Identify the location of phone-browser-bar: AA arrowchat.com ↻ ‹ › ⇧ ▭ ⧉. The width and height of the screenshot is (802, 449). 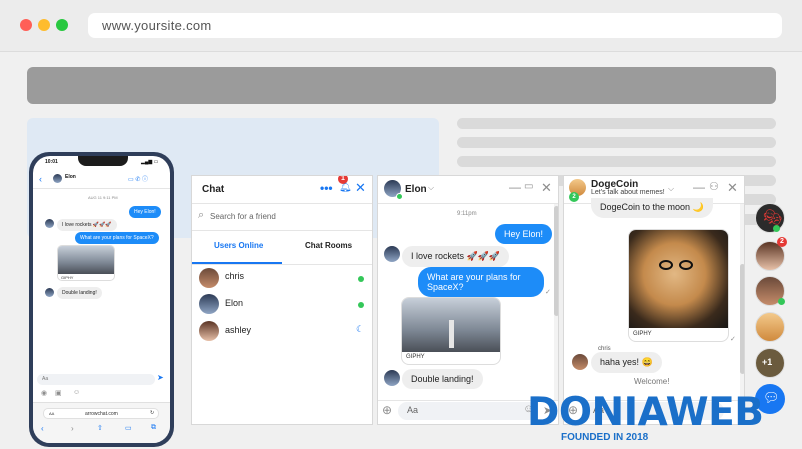
(101, 422).